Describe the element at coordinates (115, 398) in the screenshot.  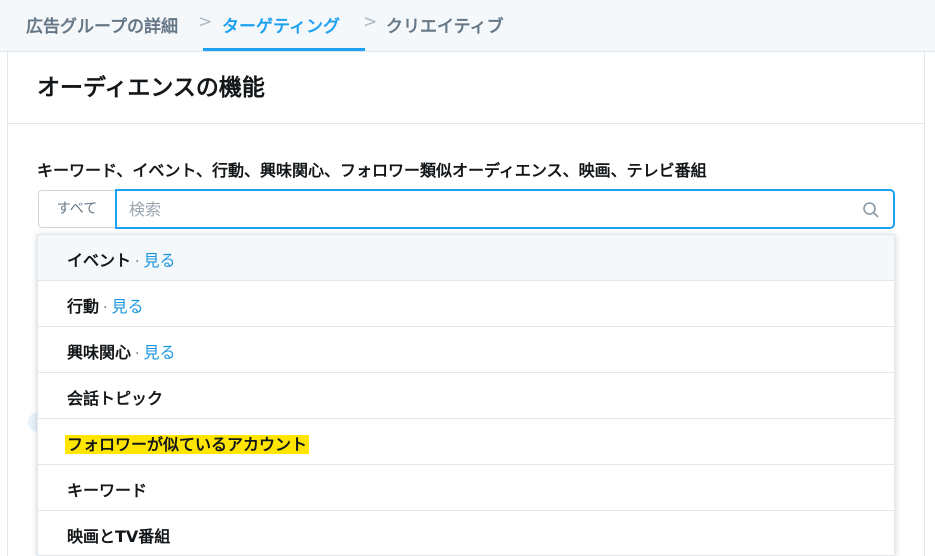
I see `item-label: 会話トピック` at that location.